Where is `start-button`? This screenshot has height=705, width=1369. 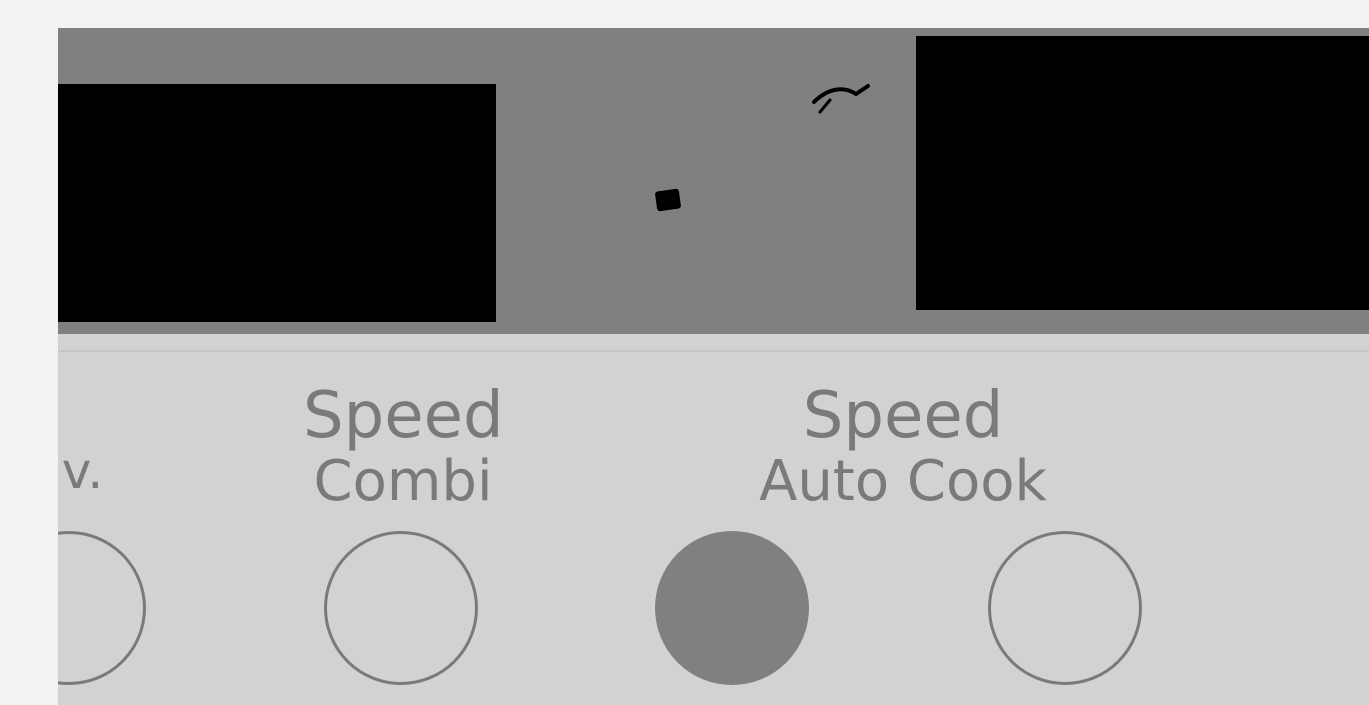 start-button is located at coordinates (732, 608).